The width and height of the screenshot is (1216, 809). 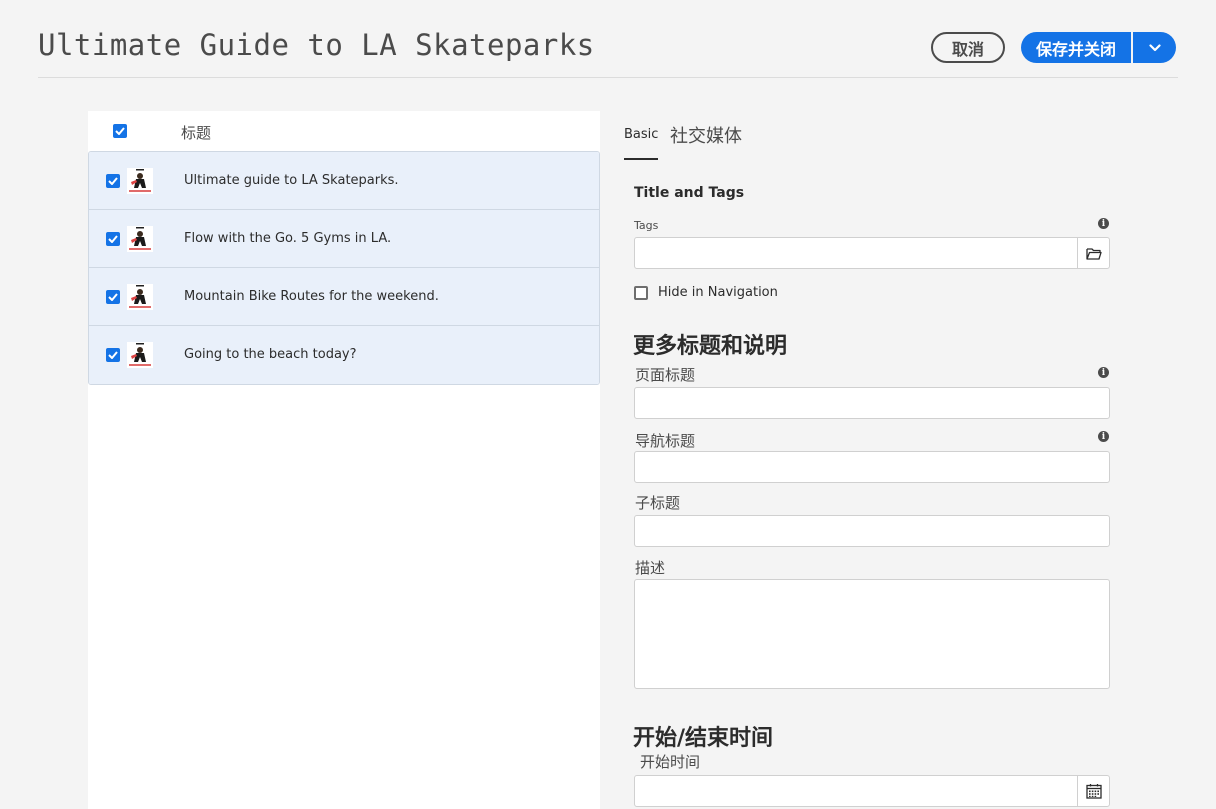 What do you see at coordinates (270, 354) in the screenshot?
I see `row-title: Going to the beach today?` at bounding box center [270, 354].